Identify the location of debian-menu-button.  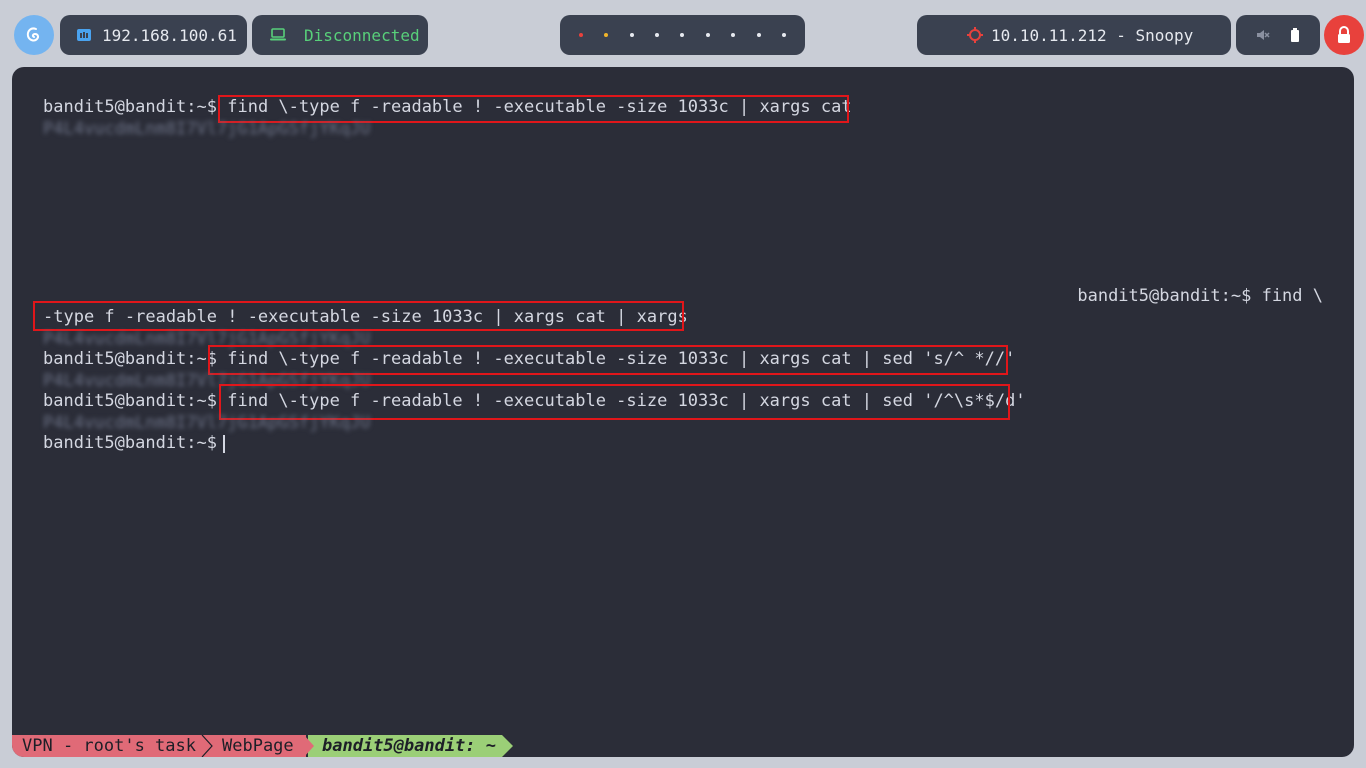
(34, 35).